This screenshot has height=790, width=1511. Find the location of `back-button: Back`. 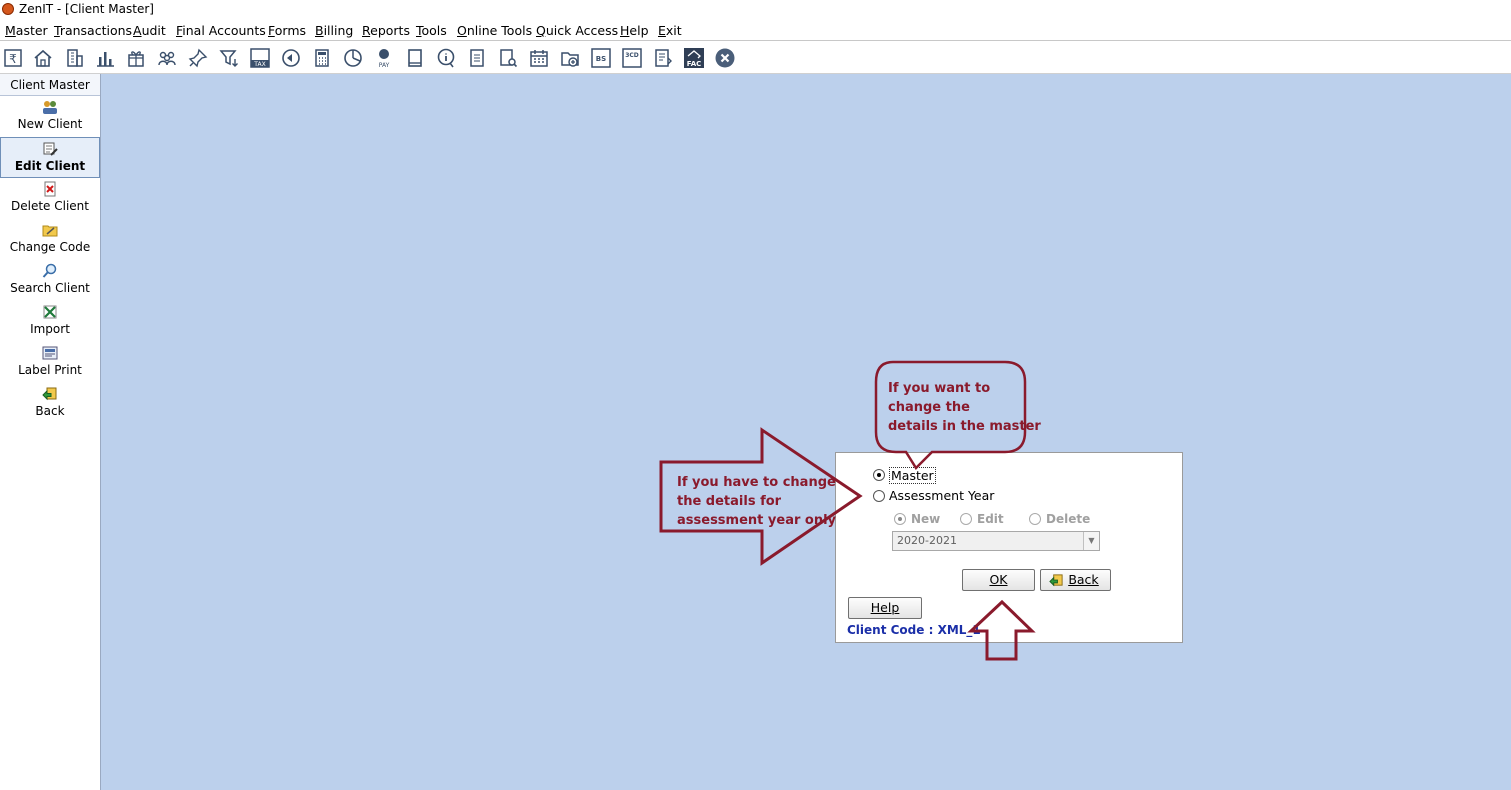

back-button: Back is located at coordinates (1075, 580).